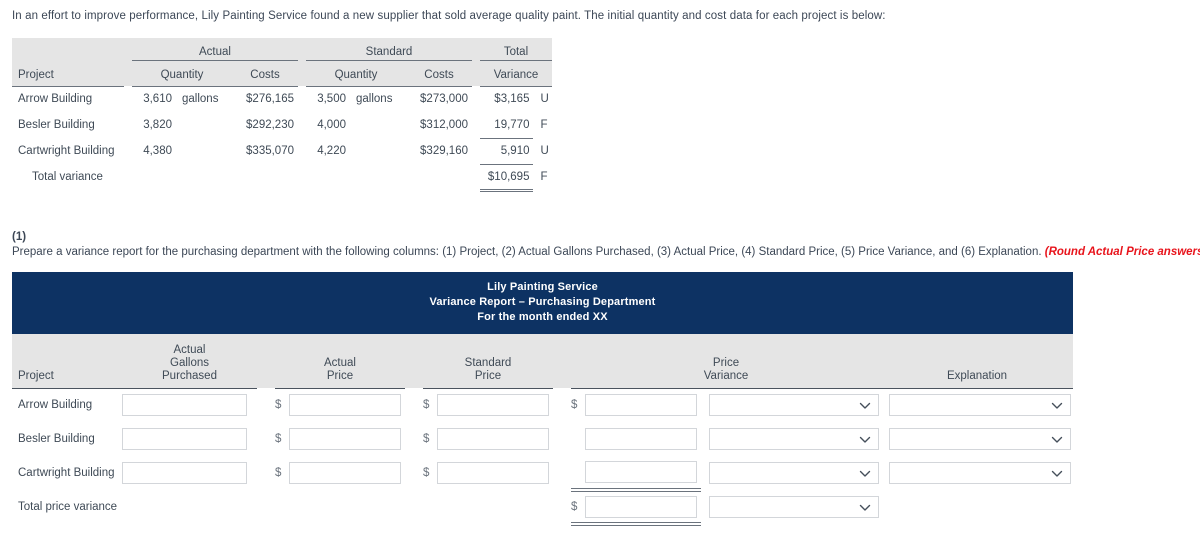 Image resolution: width=1200 pixels, height=555 pixels. Describe the element at coordinates (67, 361) in the screenshot. I see `form-col-header-project: Project` at that location.